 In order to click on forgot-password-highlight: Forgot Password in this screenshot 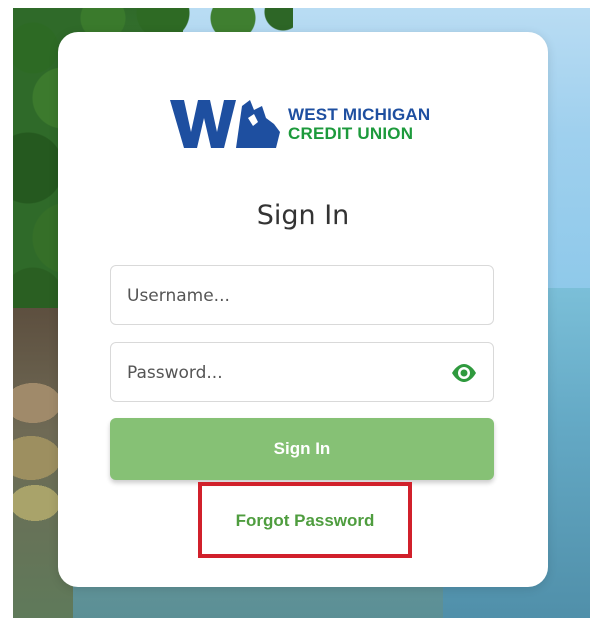, I will do `click(305, 520)`.